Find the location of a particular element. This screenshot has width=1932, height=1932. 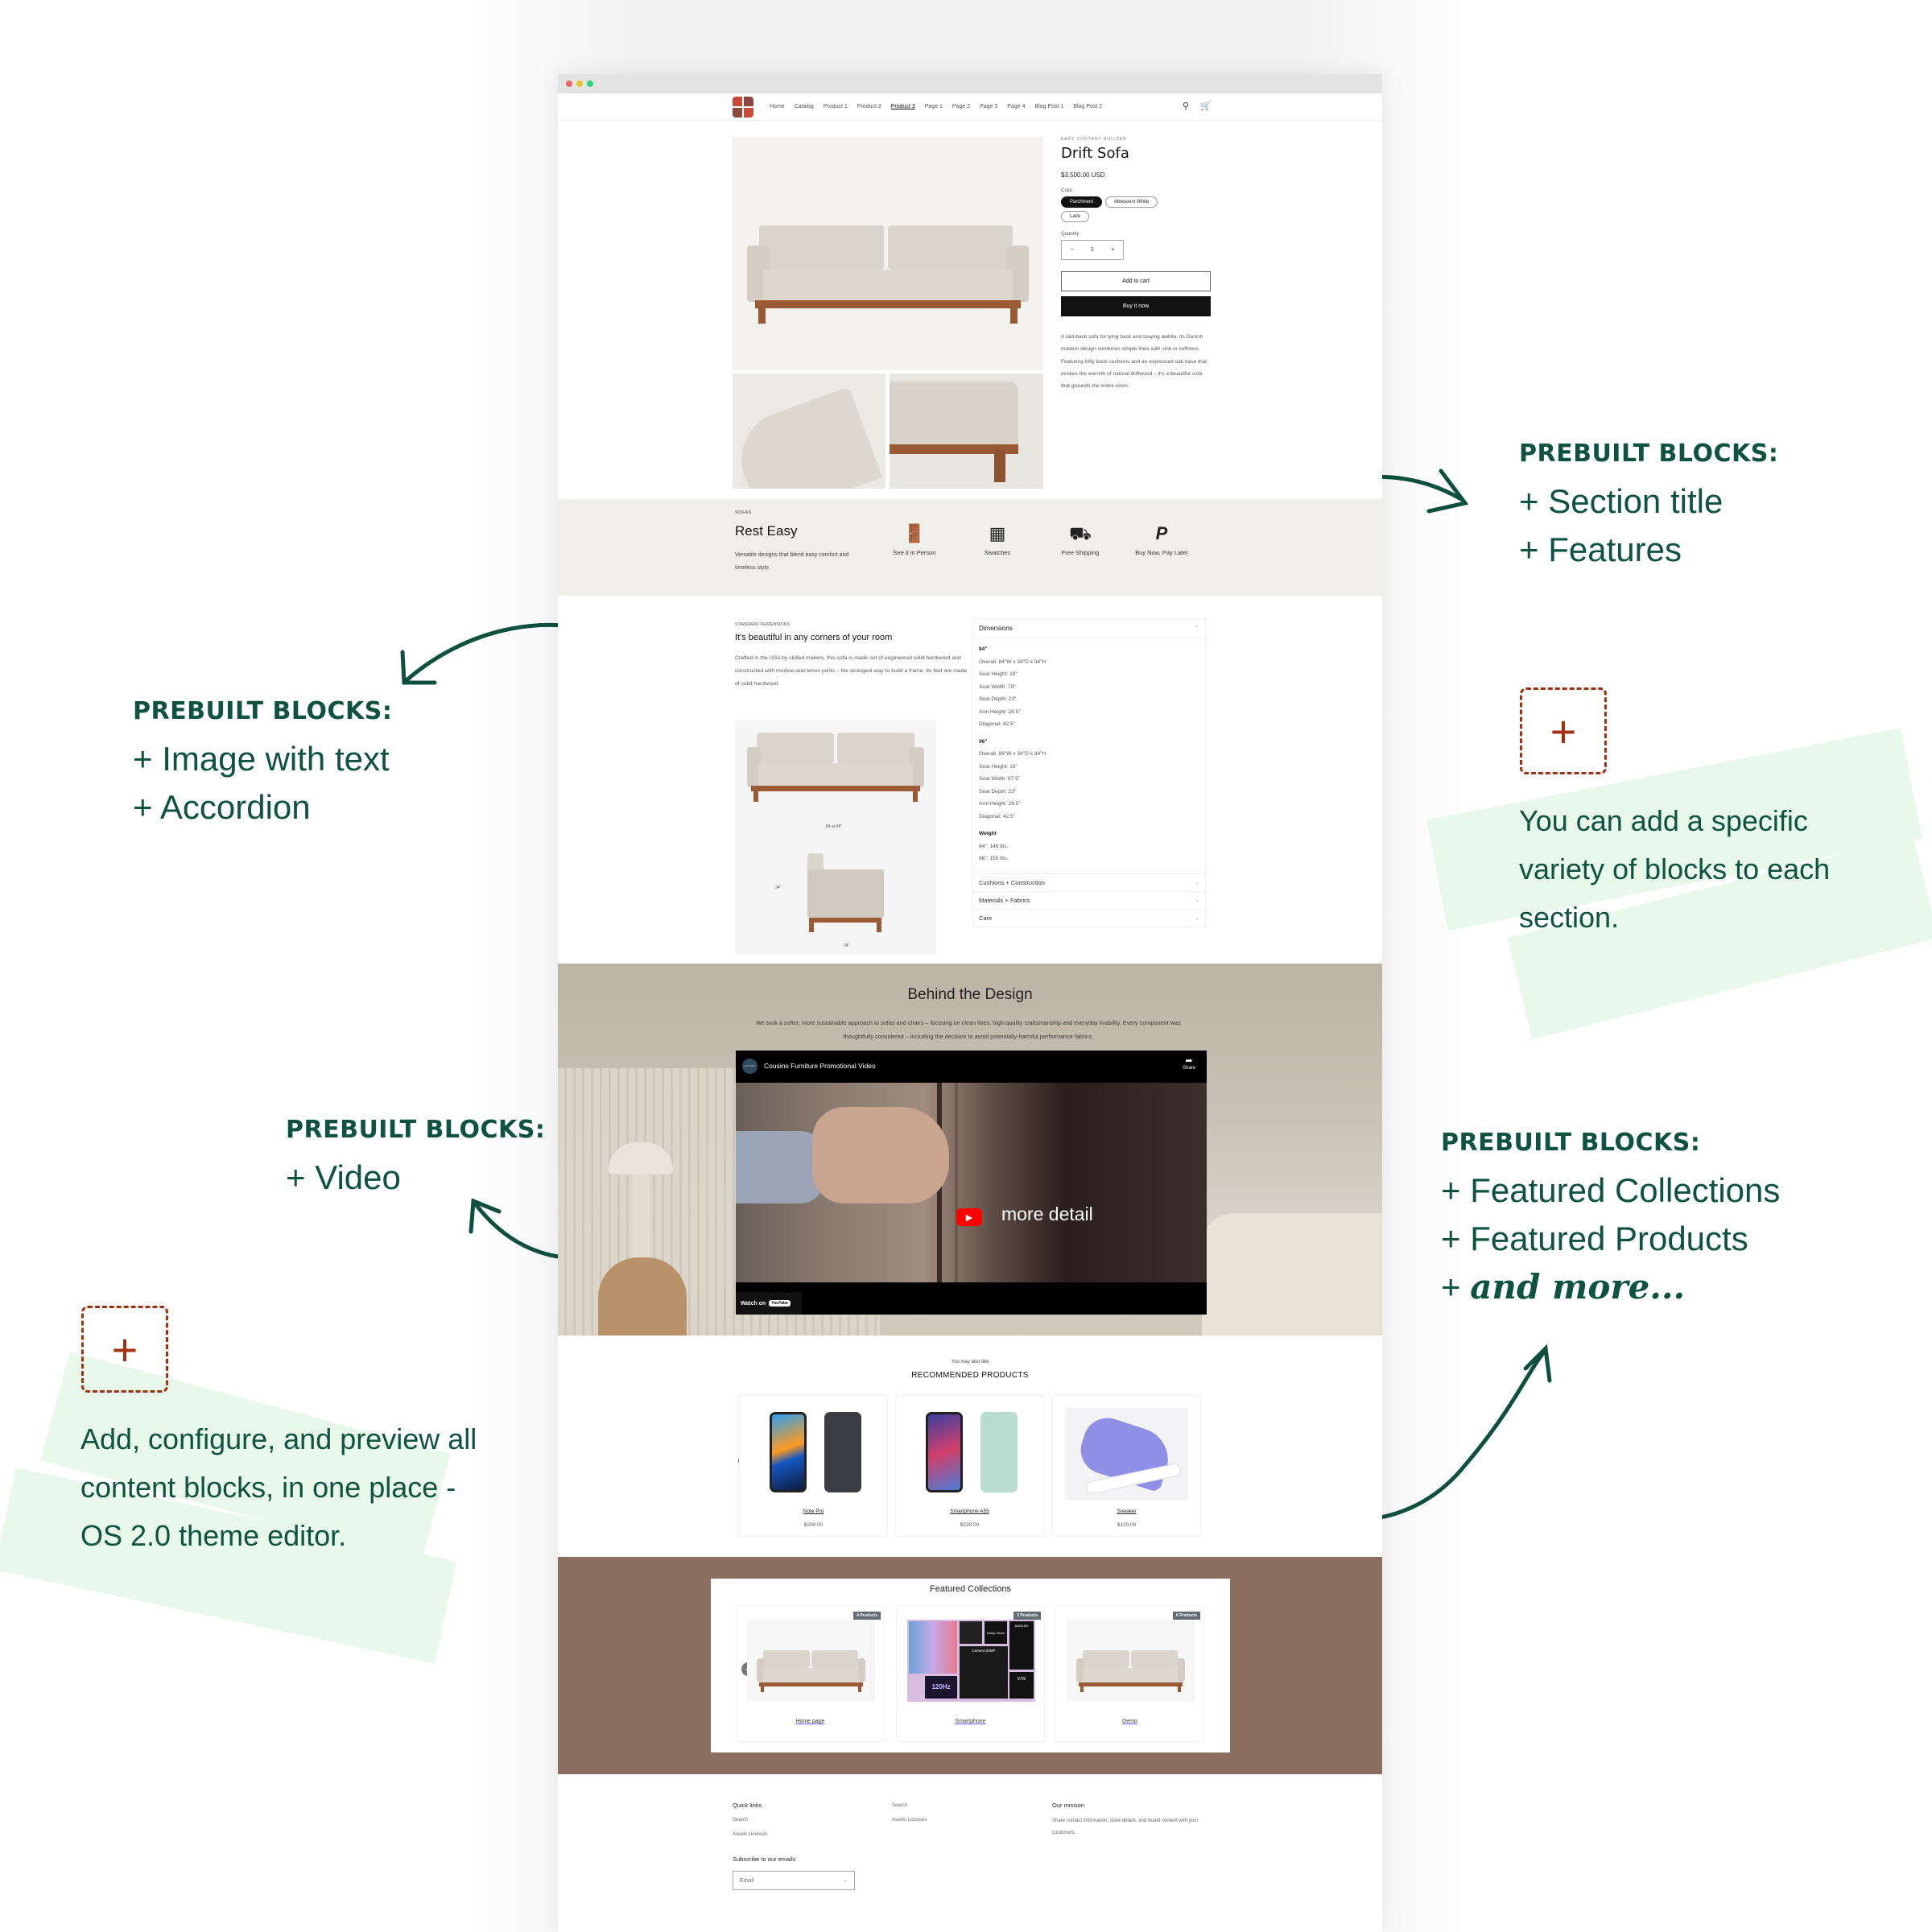

collection-link: Smartphone is located at coordinates (970, 1721).